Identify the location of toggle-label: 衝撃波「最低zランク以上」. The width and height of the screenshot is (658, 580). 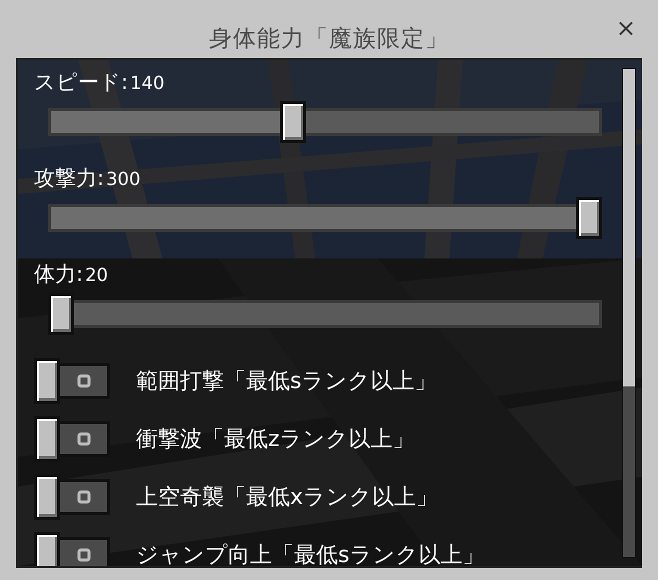
(275, 440).